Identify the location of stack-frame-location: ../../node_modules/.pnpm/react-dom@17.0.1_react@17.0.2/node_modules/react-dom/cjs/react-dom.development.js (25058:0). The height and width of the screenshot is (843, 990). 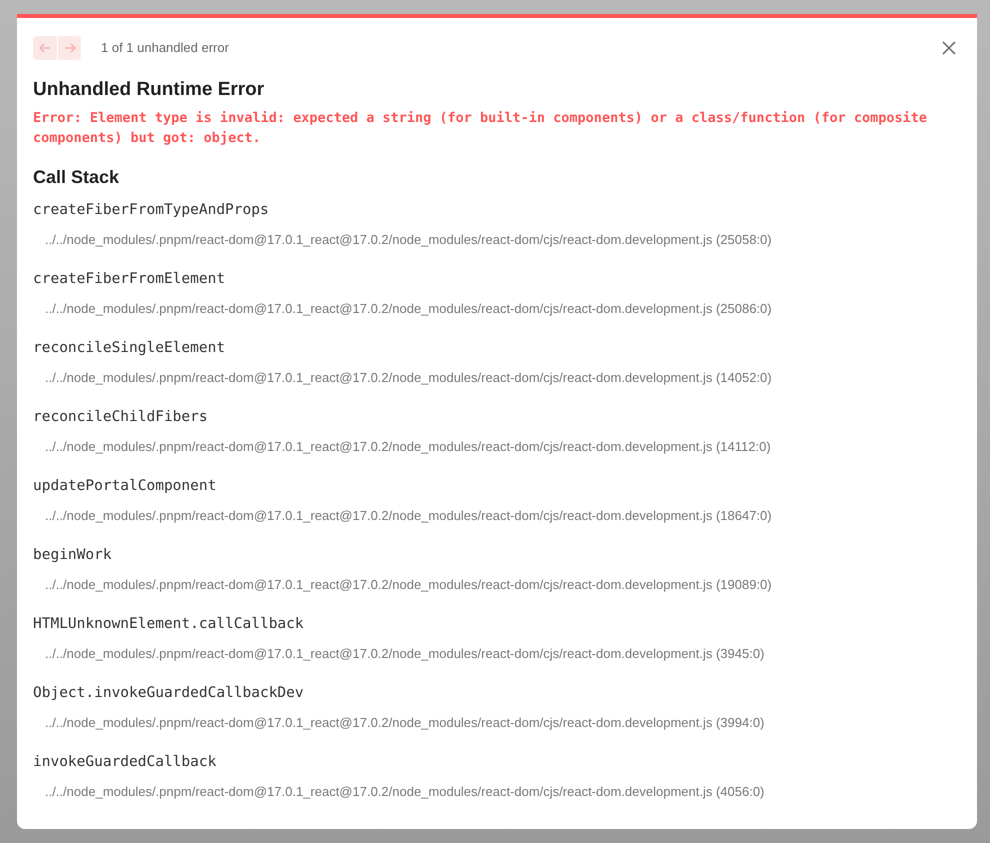
(408, 239).